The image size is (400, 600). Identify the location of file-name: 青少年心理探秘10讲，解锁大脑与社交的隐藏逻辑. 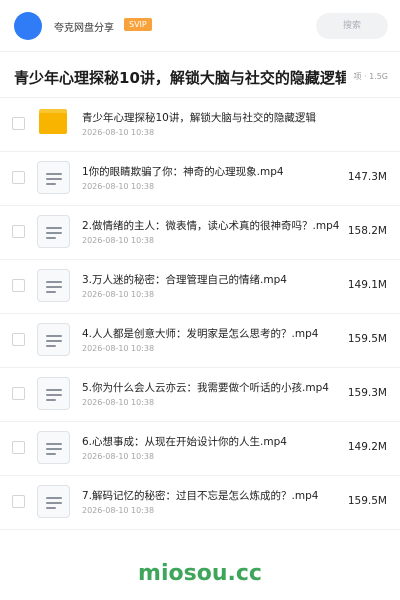
(199, 118).